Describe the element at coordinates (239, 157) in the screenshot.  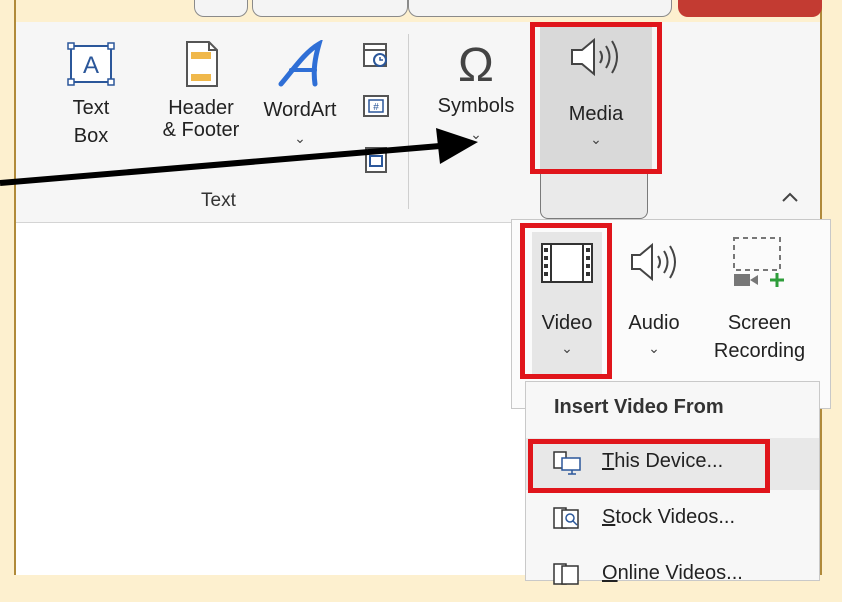
I see `annotation-arrow` at that location.